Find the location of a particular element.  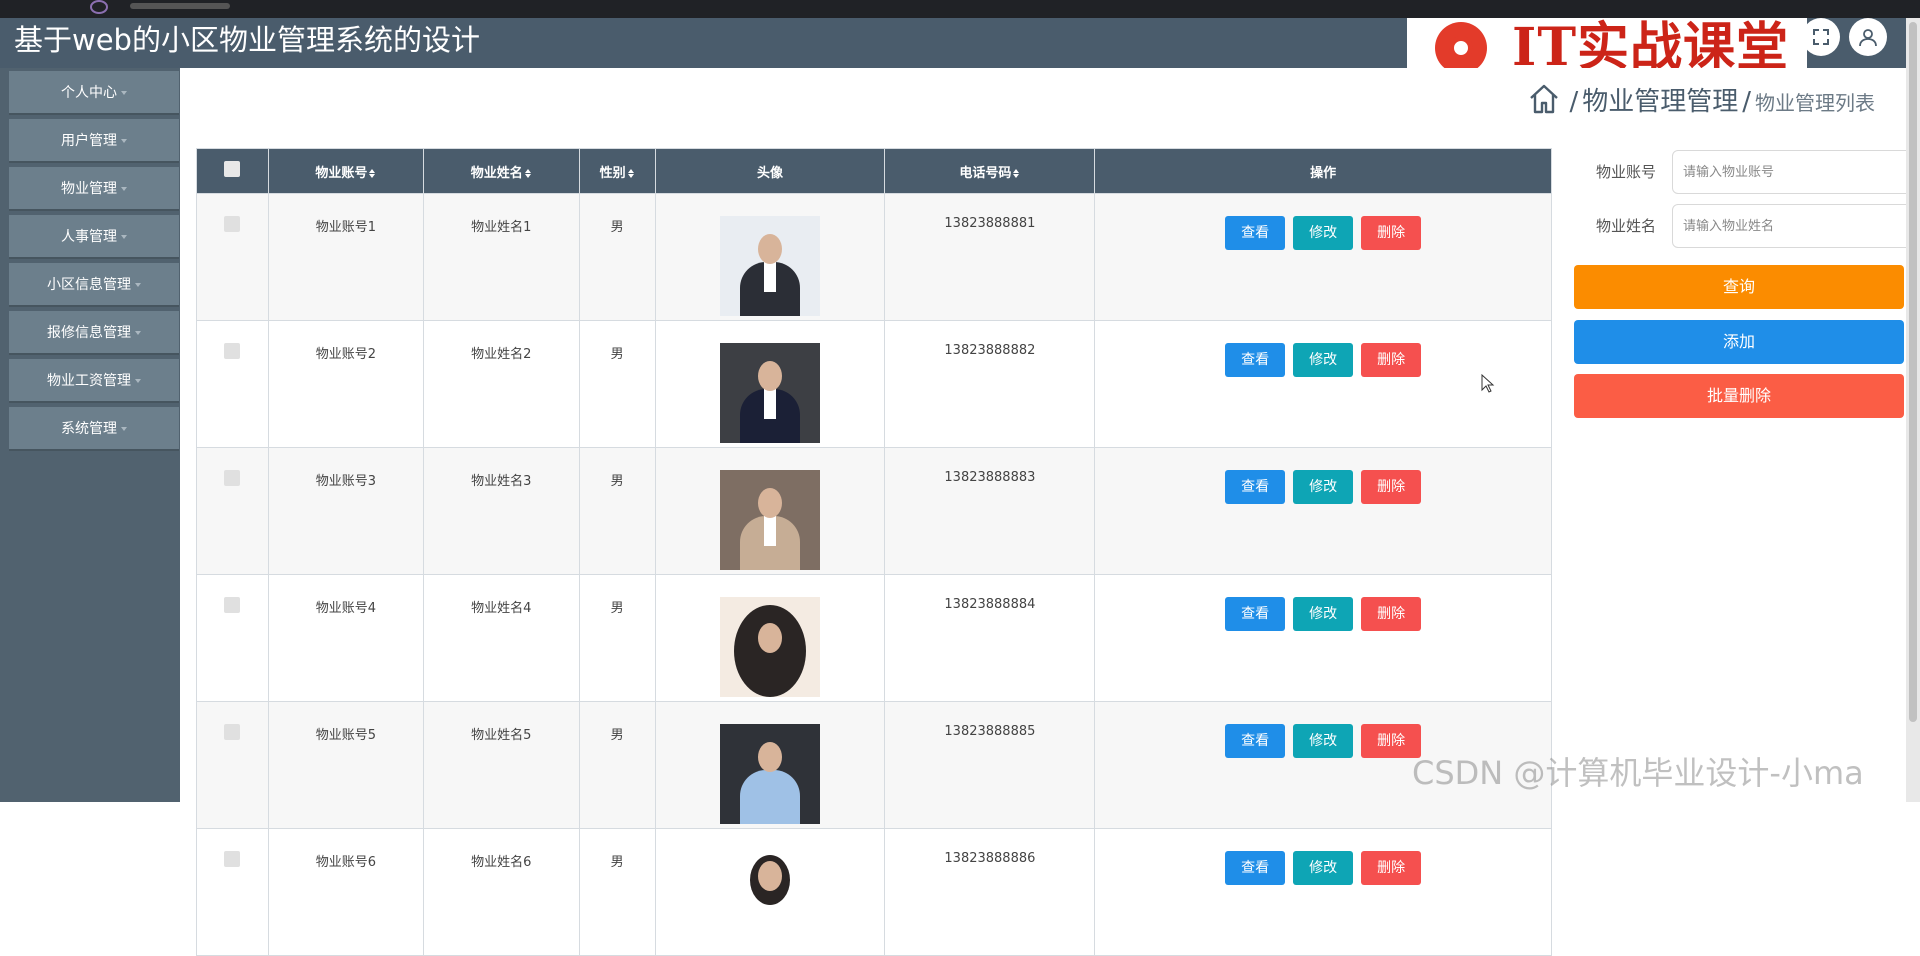

cursor-icon is located at coordinates (1488, 385).